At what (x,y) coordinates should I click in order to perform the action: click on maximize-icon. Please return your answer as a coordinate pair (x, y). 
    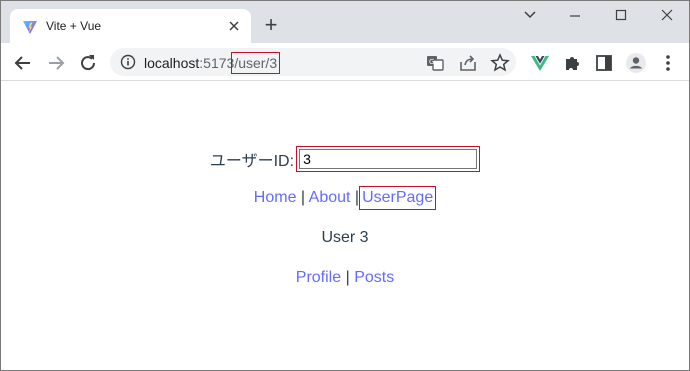
    Looking at the image, I should click on (621, 15).